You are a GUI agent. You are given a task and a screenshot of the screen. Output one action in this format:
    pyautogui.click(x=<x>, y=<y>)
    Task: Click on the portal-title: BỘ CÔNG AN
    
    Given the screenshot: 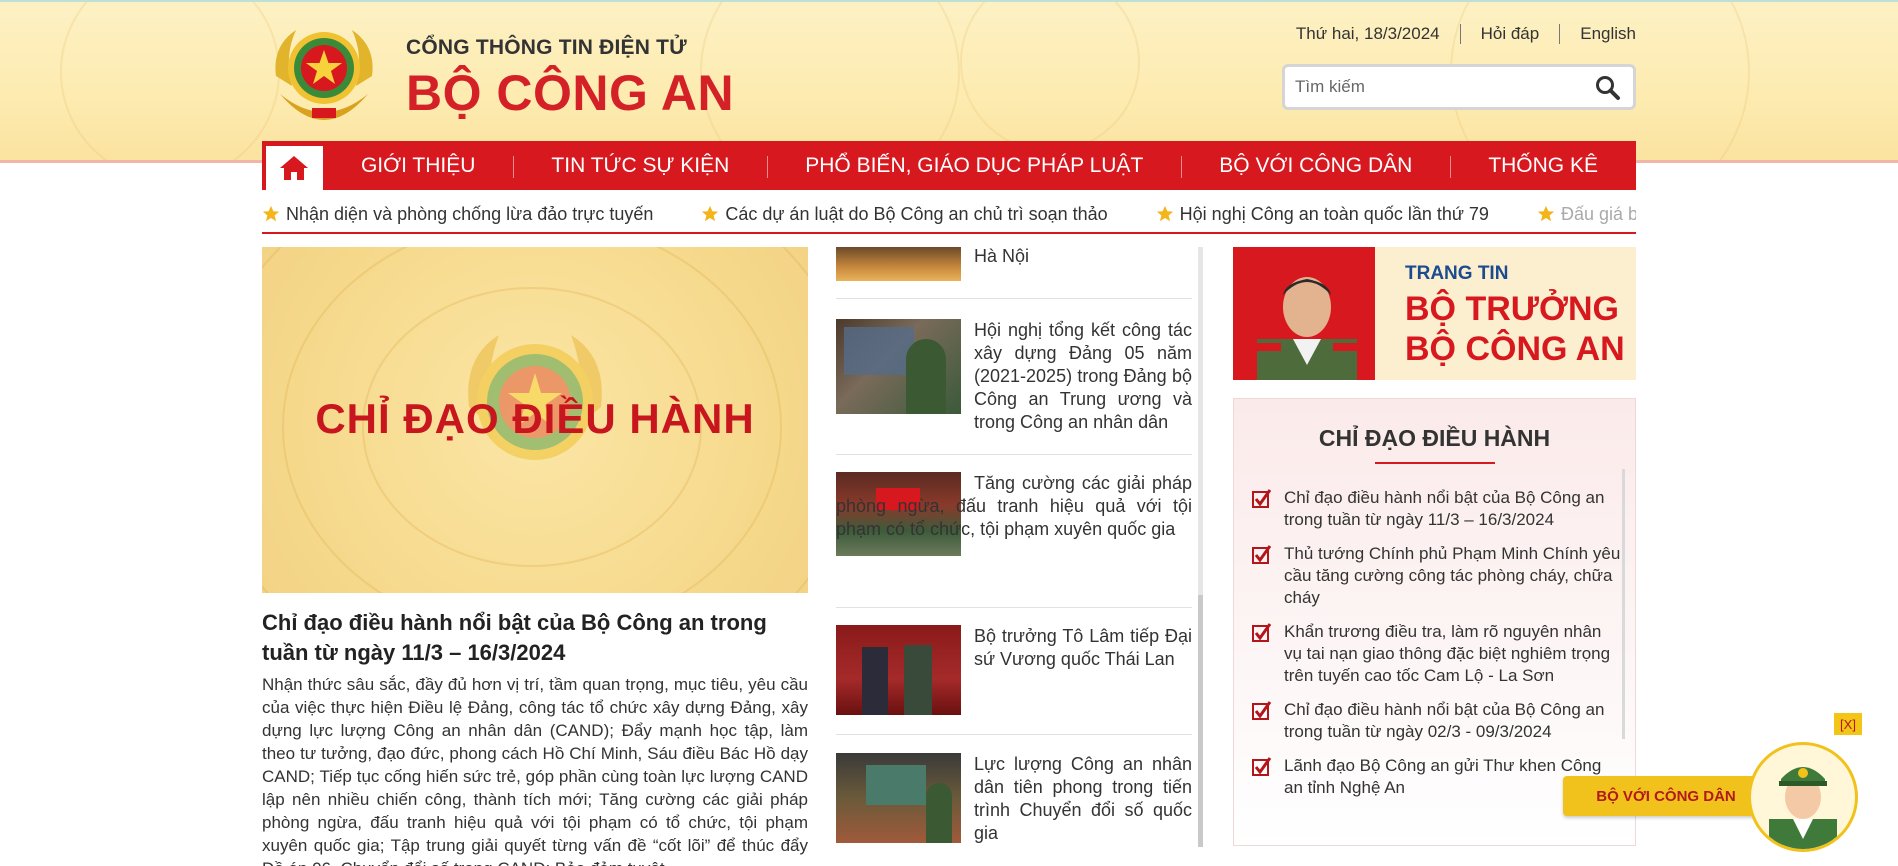 What is the action you would take?
    pyautogui.click(x=570, y=93)
    